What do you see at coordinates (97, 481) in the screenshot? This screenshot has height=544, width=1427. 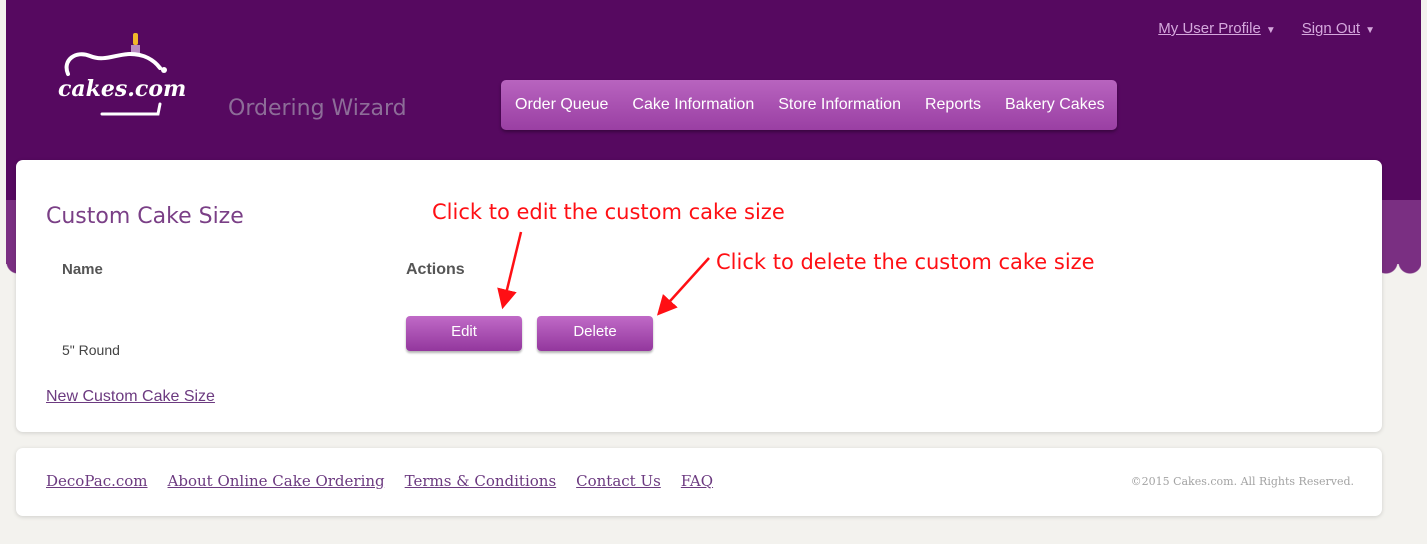 I see `footer-link-decopac: DecoPac.com` at bounding box center [97, 481].